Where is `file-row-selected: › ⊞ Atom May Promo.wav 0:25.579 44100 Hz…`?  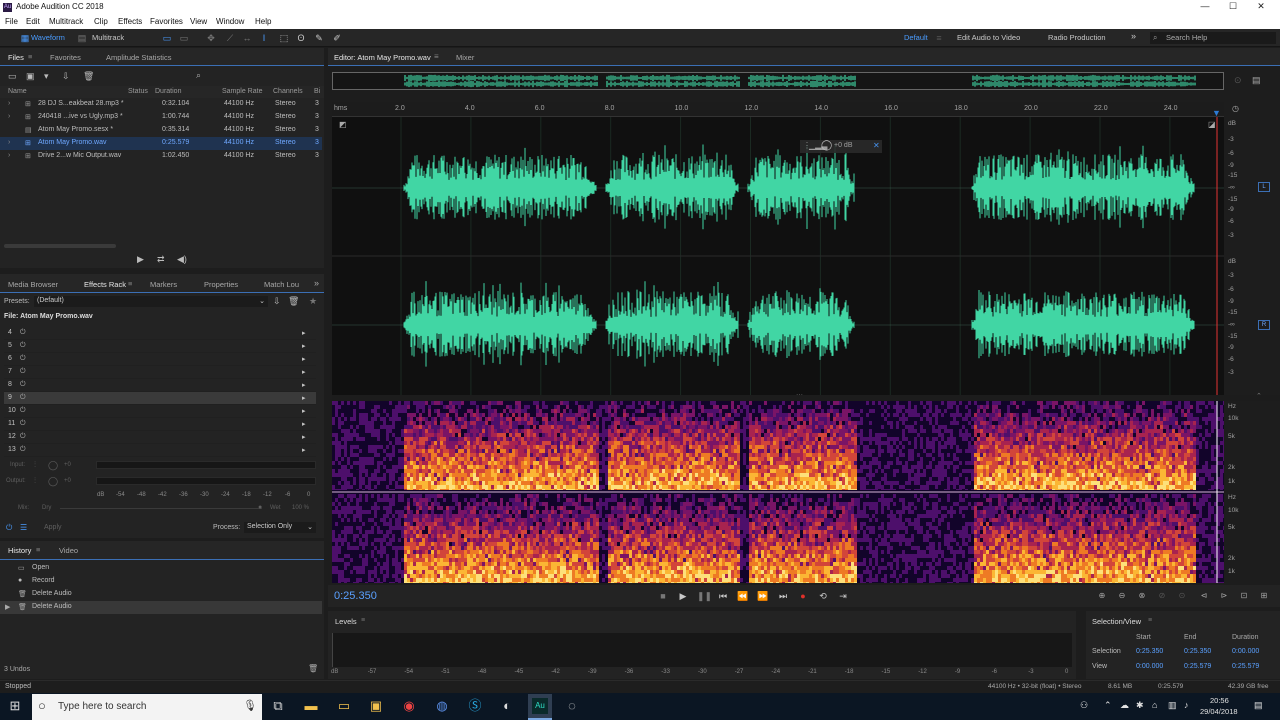
file-row-selected: › ⊞ Atom May Promo.wav 0:25.579 44100 Hz… is located at coordinates (161, 143).